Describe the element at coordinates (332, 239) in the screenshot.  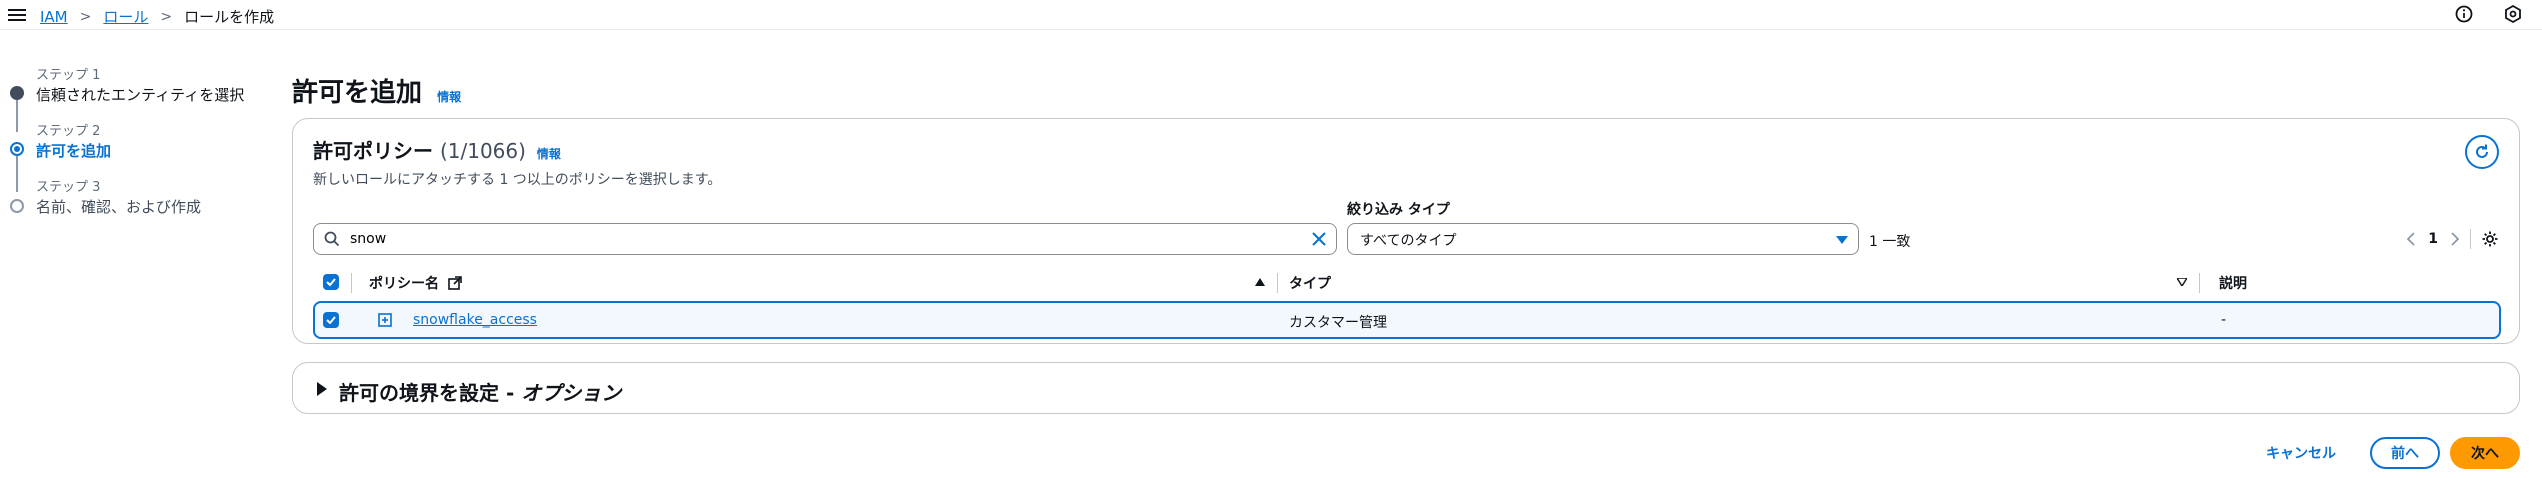
I see `search-icon` at that location.